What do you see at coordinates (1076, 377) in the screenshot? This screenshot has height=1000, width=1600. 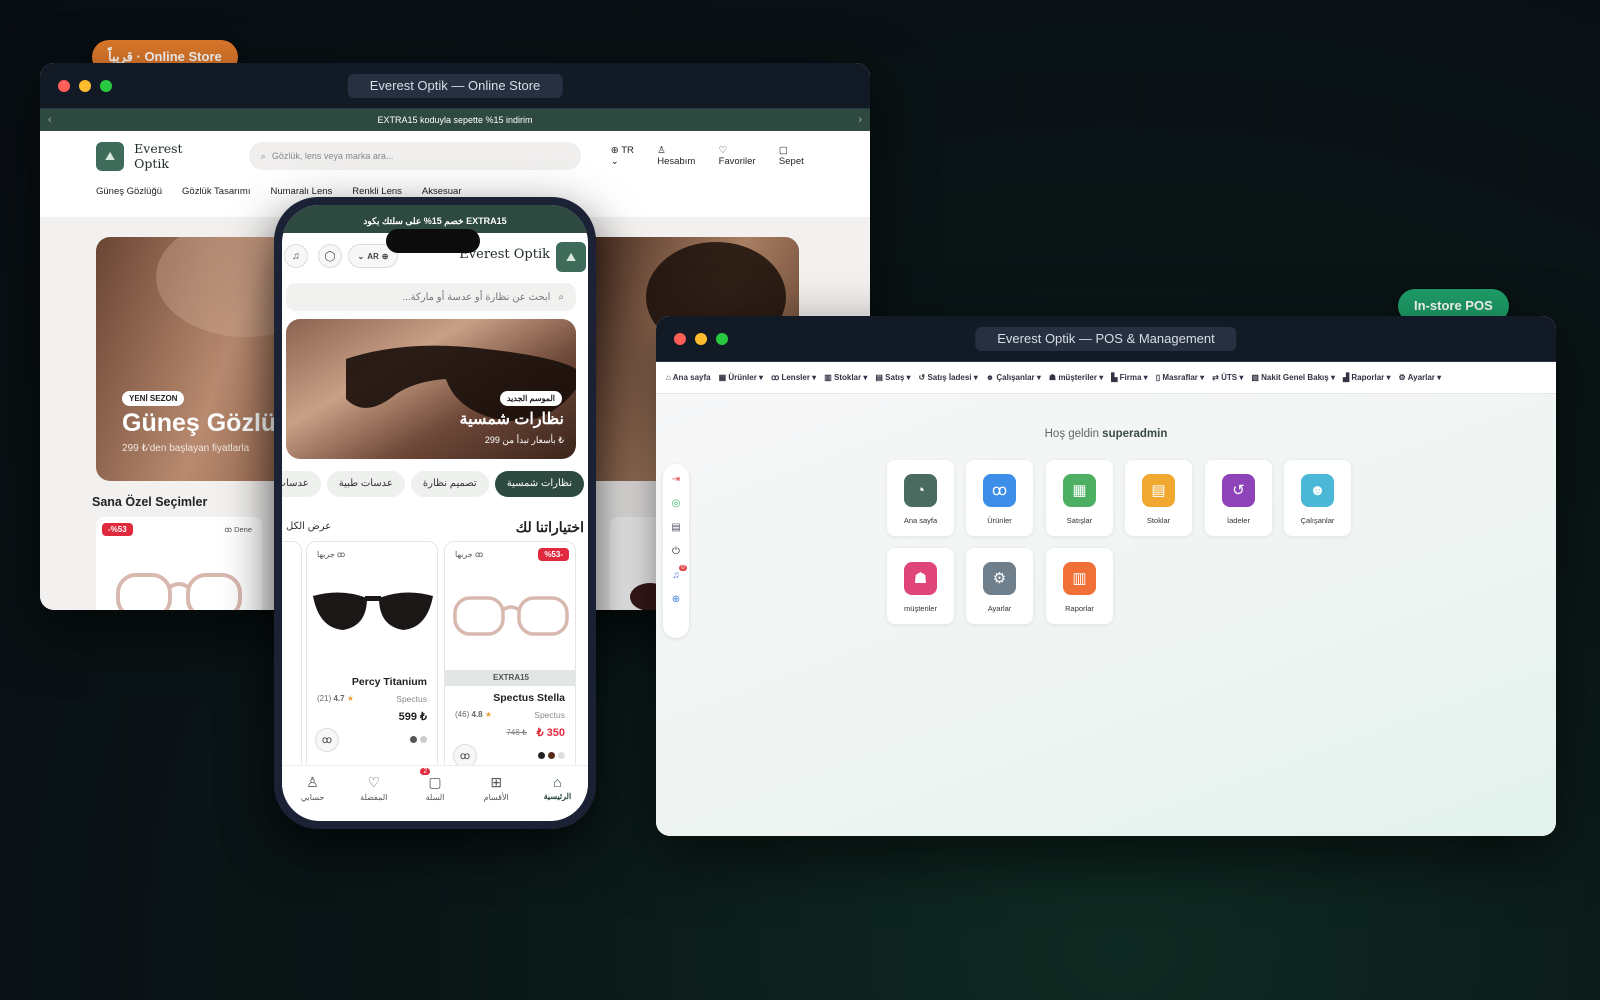 I see `menu-musteriler: ☗ müşteriler ▾` at bounding box center [1076, 377].